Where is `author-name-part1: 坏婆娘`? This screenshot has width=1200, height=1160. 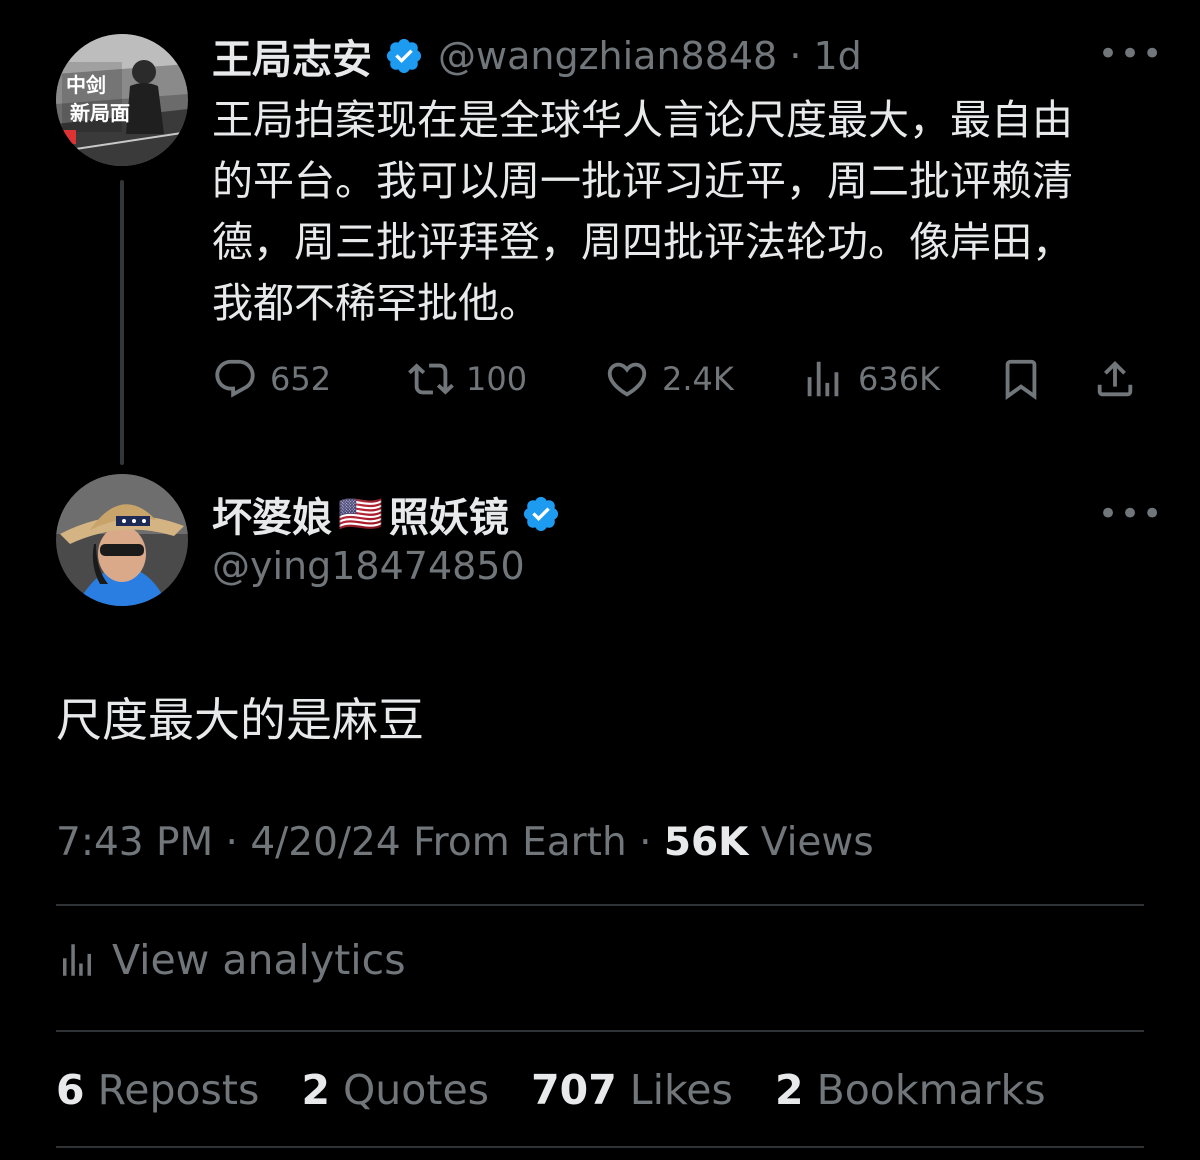 author-name-part1: 坏婆娘 is located at coordinates (272, 514).